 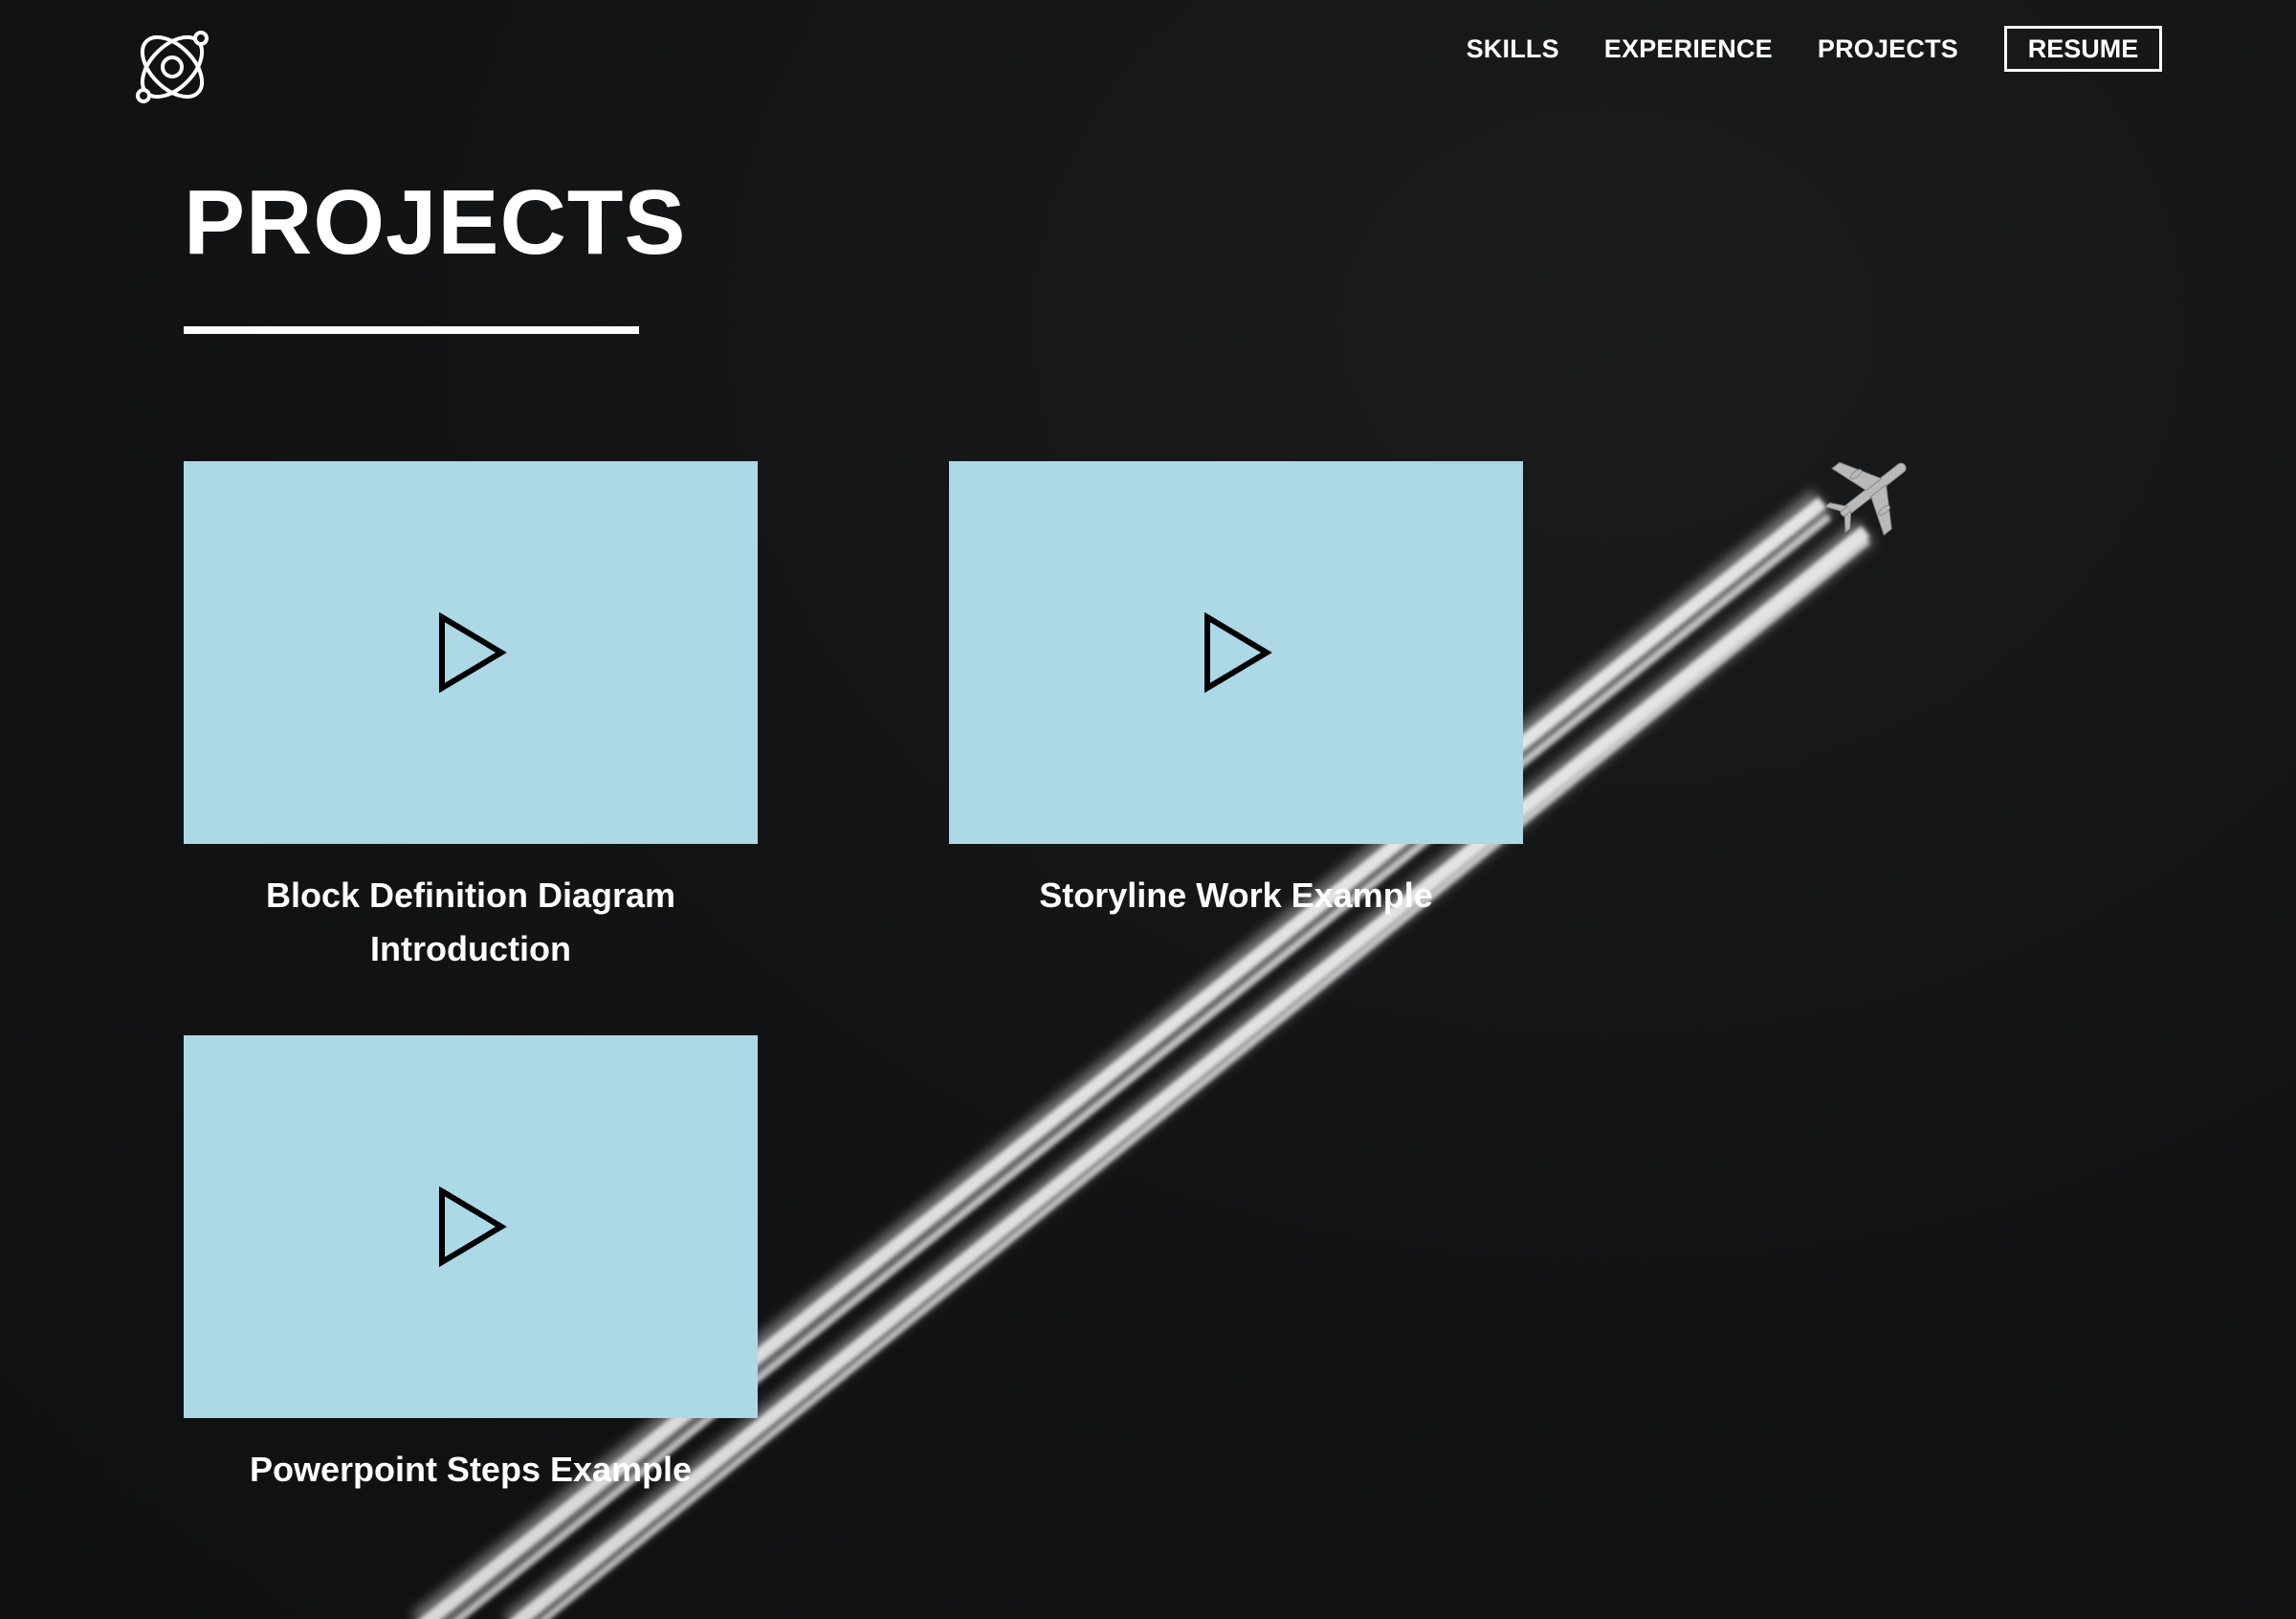 I want to click on atom-orbit-icon, so click(x=172, y=67).